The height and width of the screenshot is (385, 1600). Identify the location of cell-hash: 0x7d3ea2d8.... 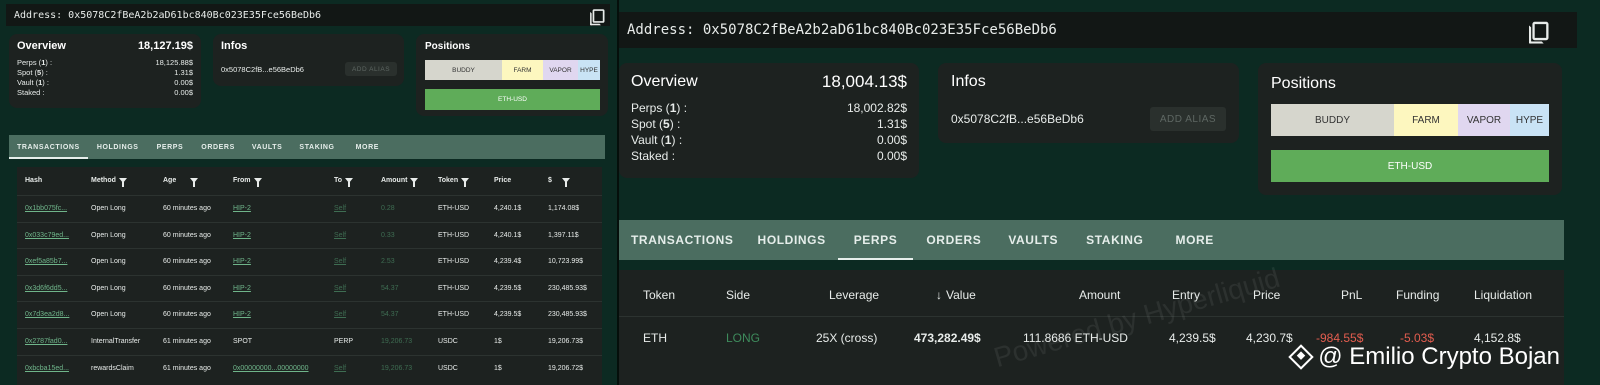
(47, 314).